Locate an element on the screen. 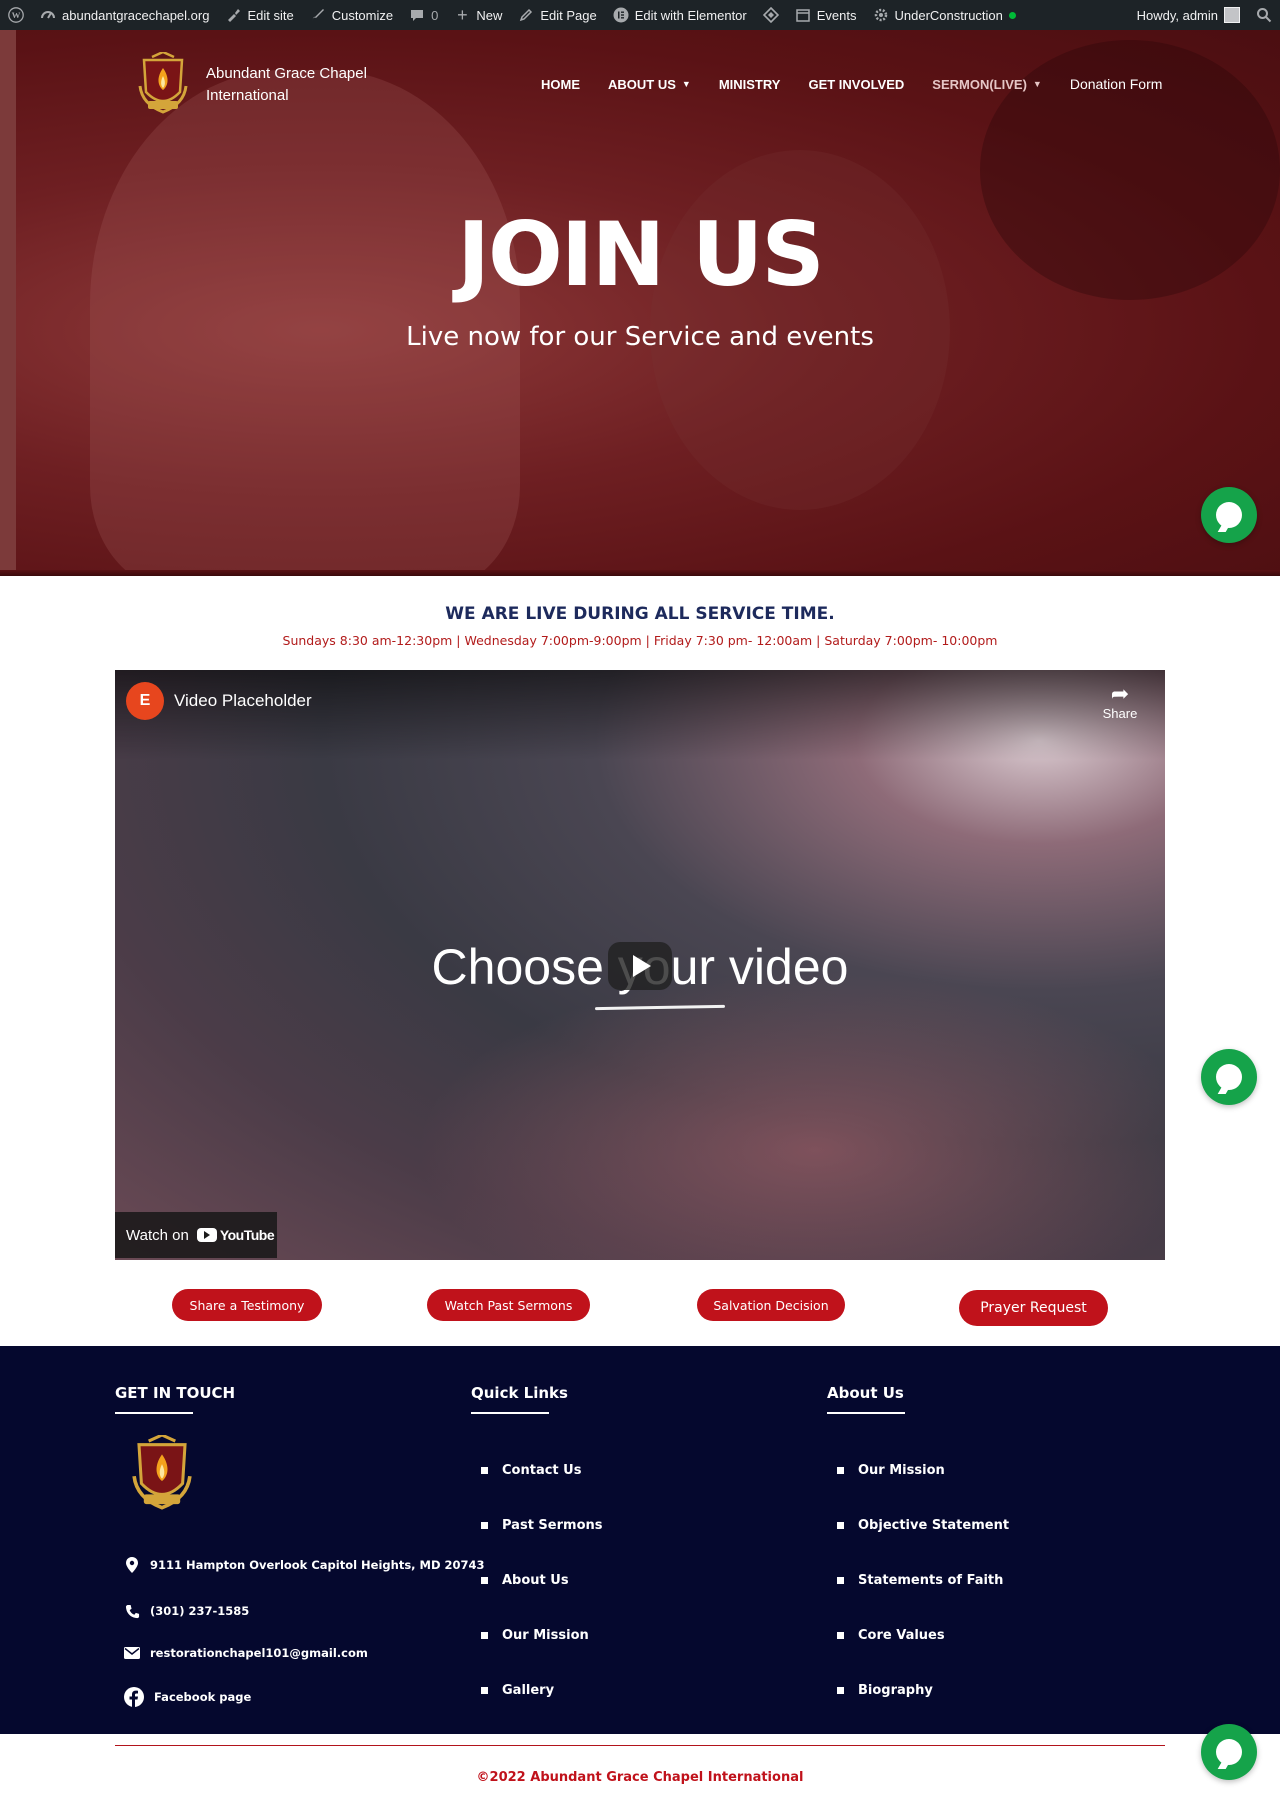 The height and width of the screenshot is (1799, 1280). comments-link: 0 is located at coordinates (423, 15).